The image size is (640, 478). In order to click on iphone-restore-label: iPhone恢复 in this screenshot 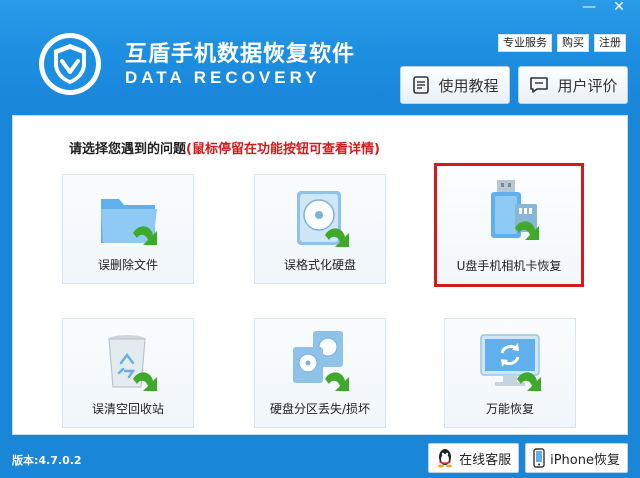, I will do `click(585, 460)`.